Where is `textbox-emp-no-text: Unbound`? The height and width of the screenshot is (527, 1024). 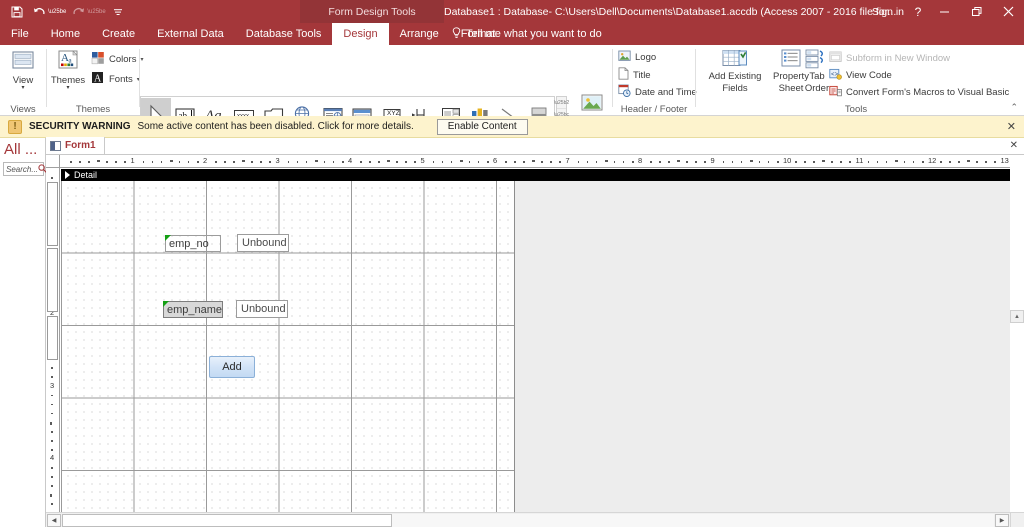
textbox-emp-no-text: Unbound is located at coordinates (264, 243).